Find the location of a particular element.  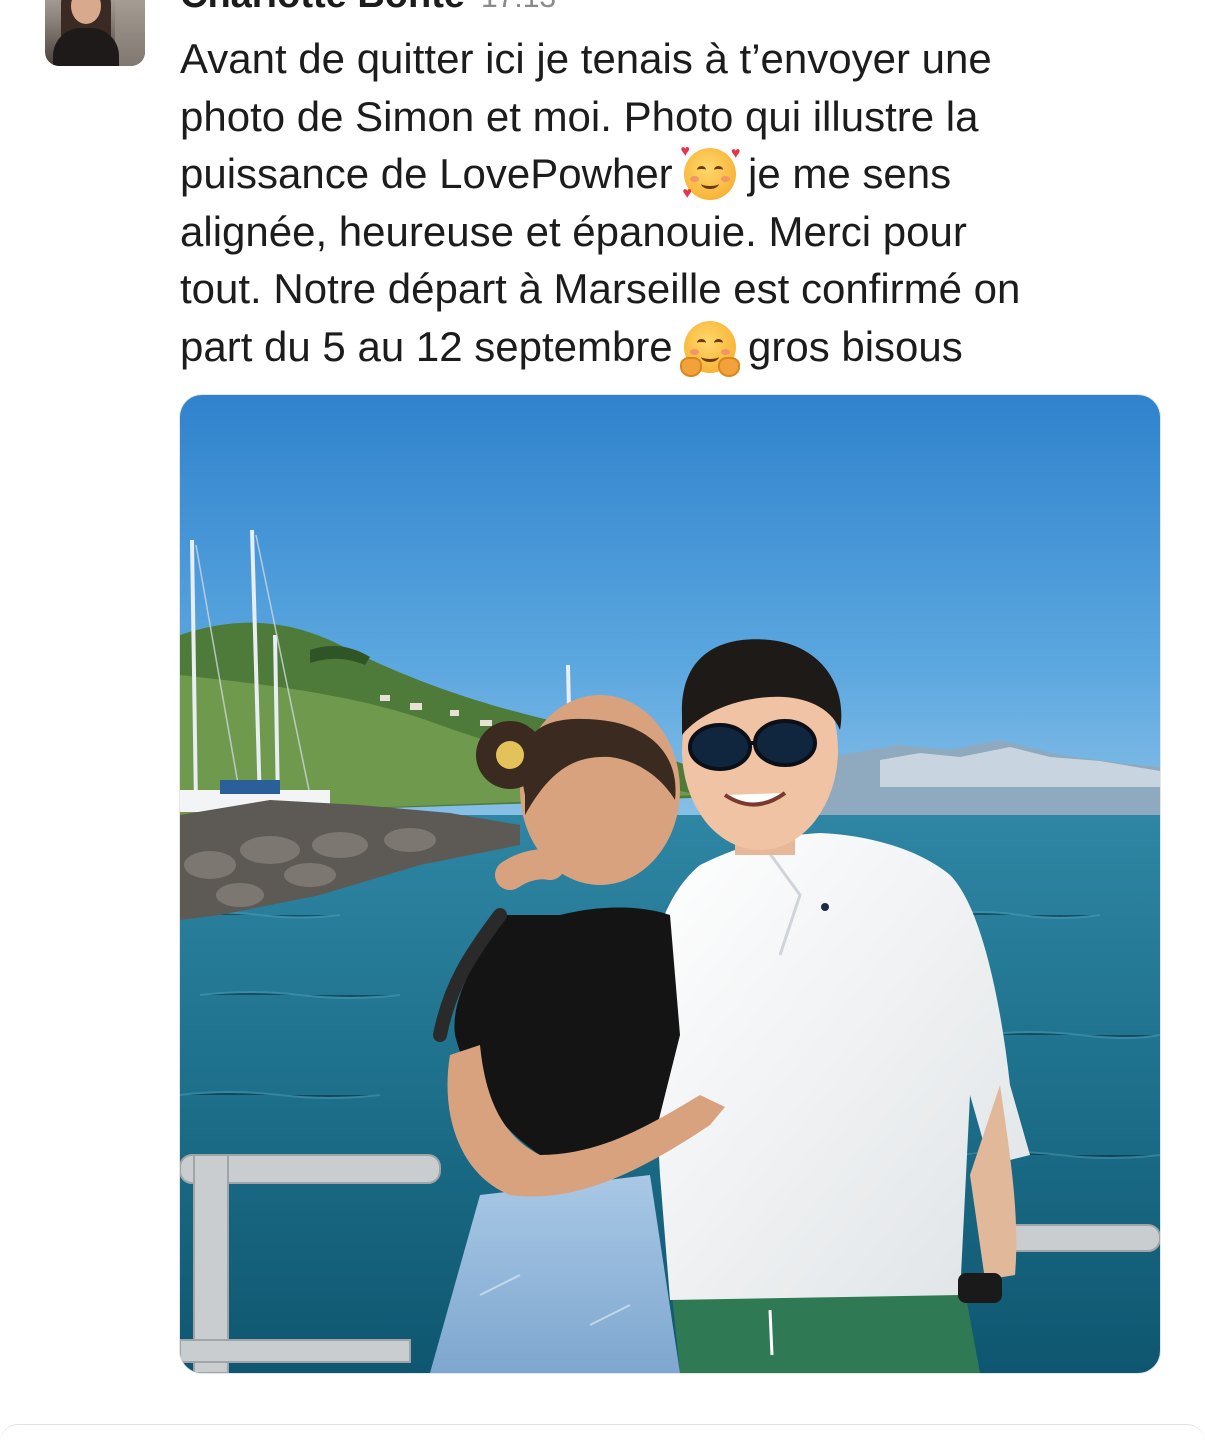

message-text: gros bisous is located at coordinates (849, 346).